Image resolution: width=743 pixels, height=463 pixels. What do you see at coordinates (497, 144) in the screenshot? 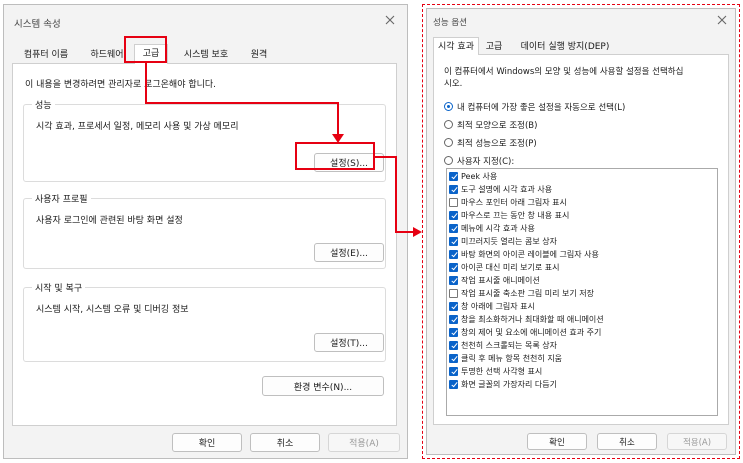
I see `radio-label: 최적 성능으로 조정(P)` at bounding box center [497, 144].